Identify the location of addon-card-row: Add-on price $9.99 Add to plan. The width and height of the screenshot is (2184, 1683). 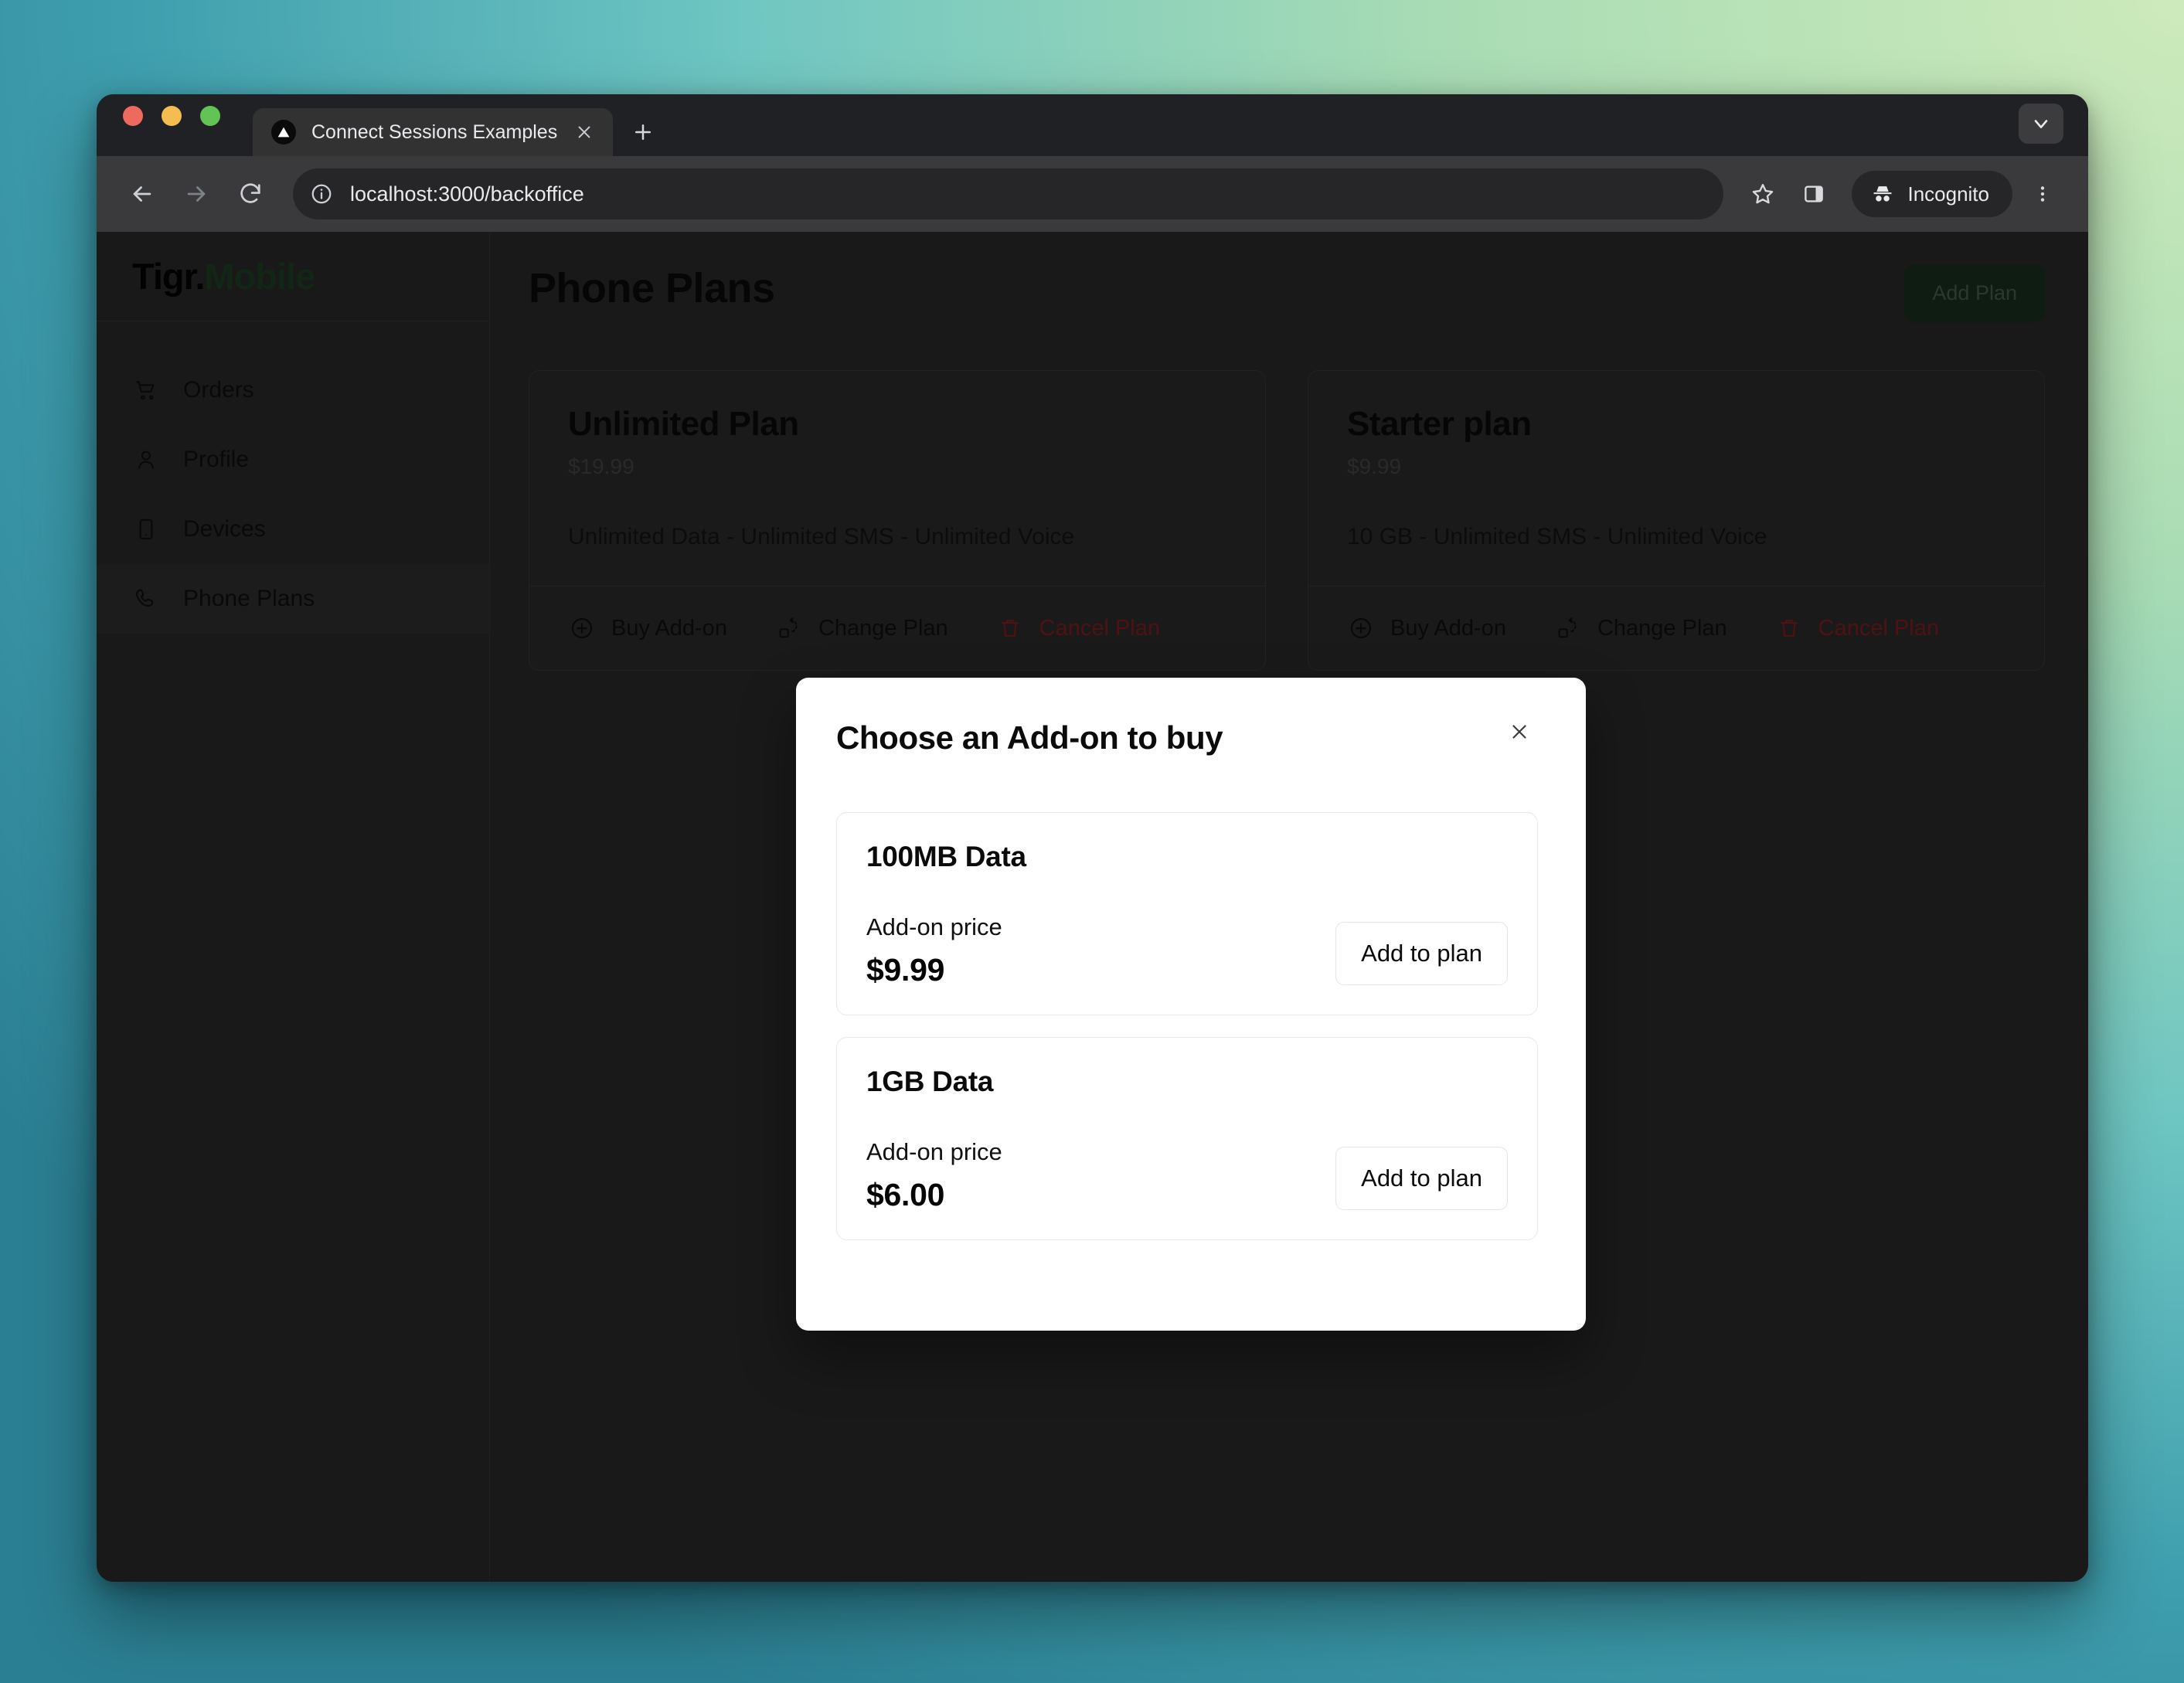
(1187, 951).